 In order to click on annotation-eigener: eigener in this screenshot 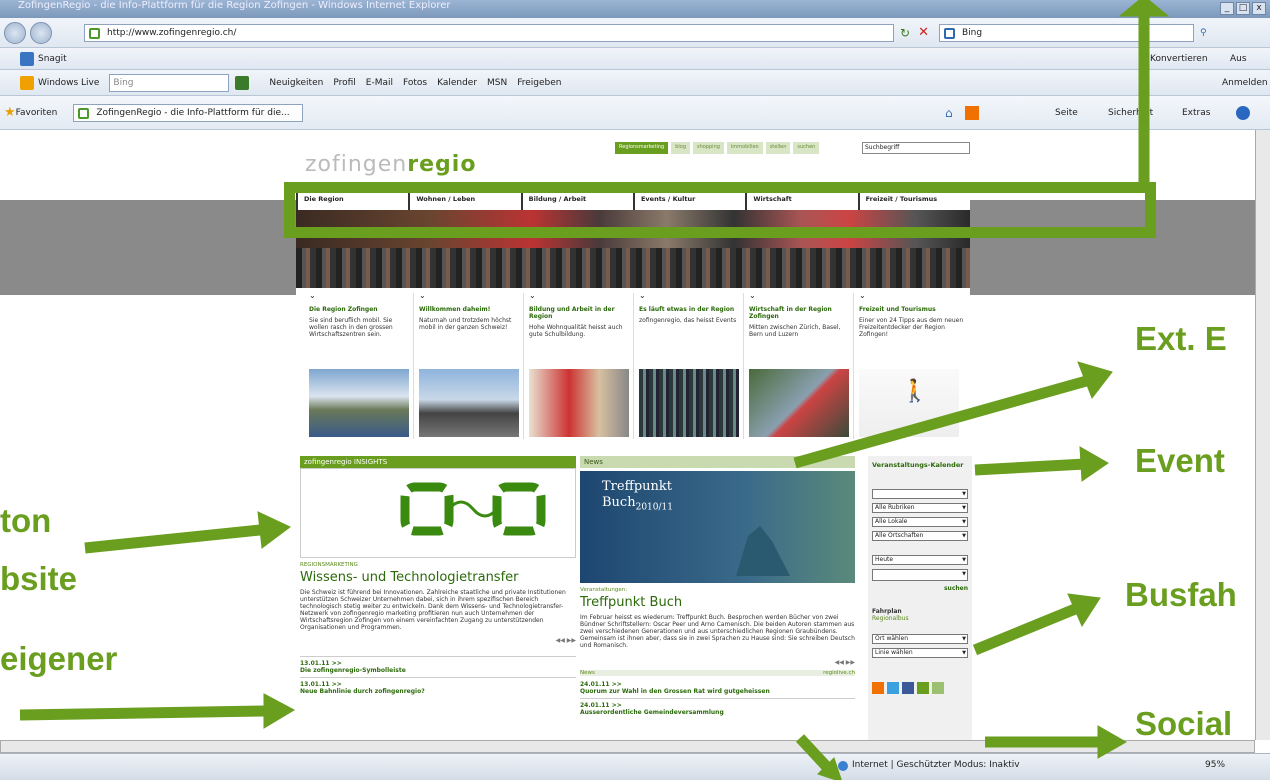, I will do `click(59, 658)`.